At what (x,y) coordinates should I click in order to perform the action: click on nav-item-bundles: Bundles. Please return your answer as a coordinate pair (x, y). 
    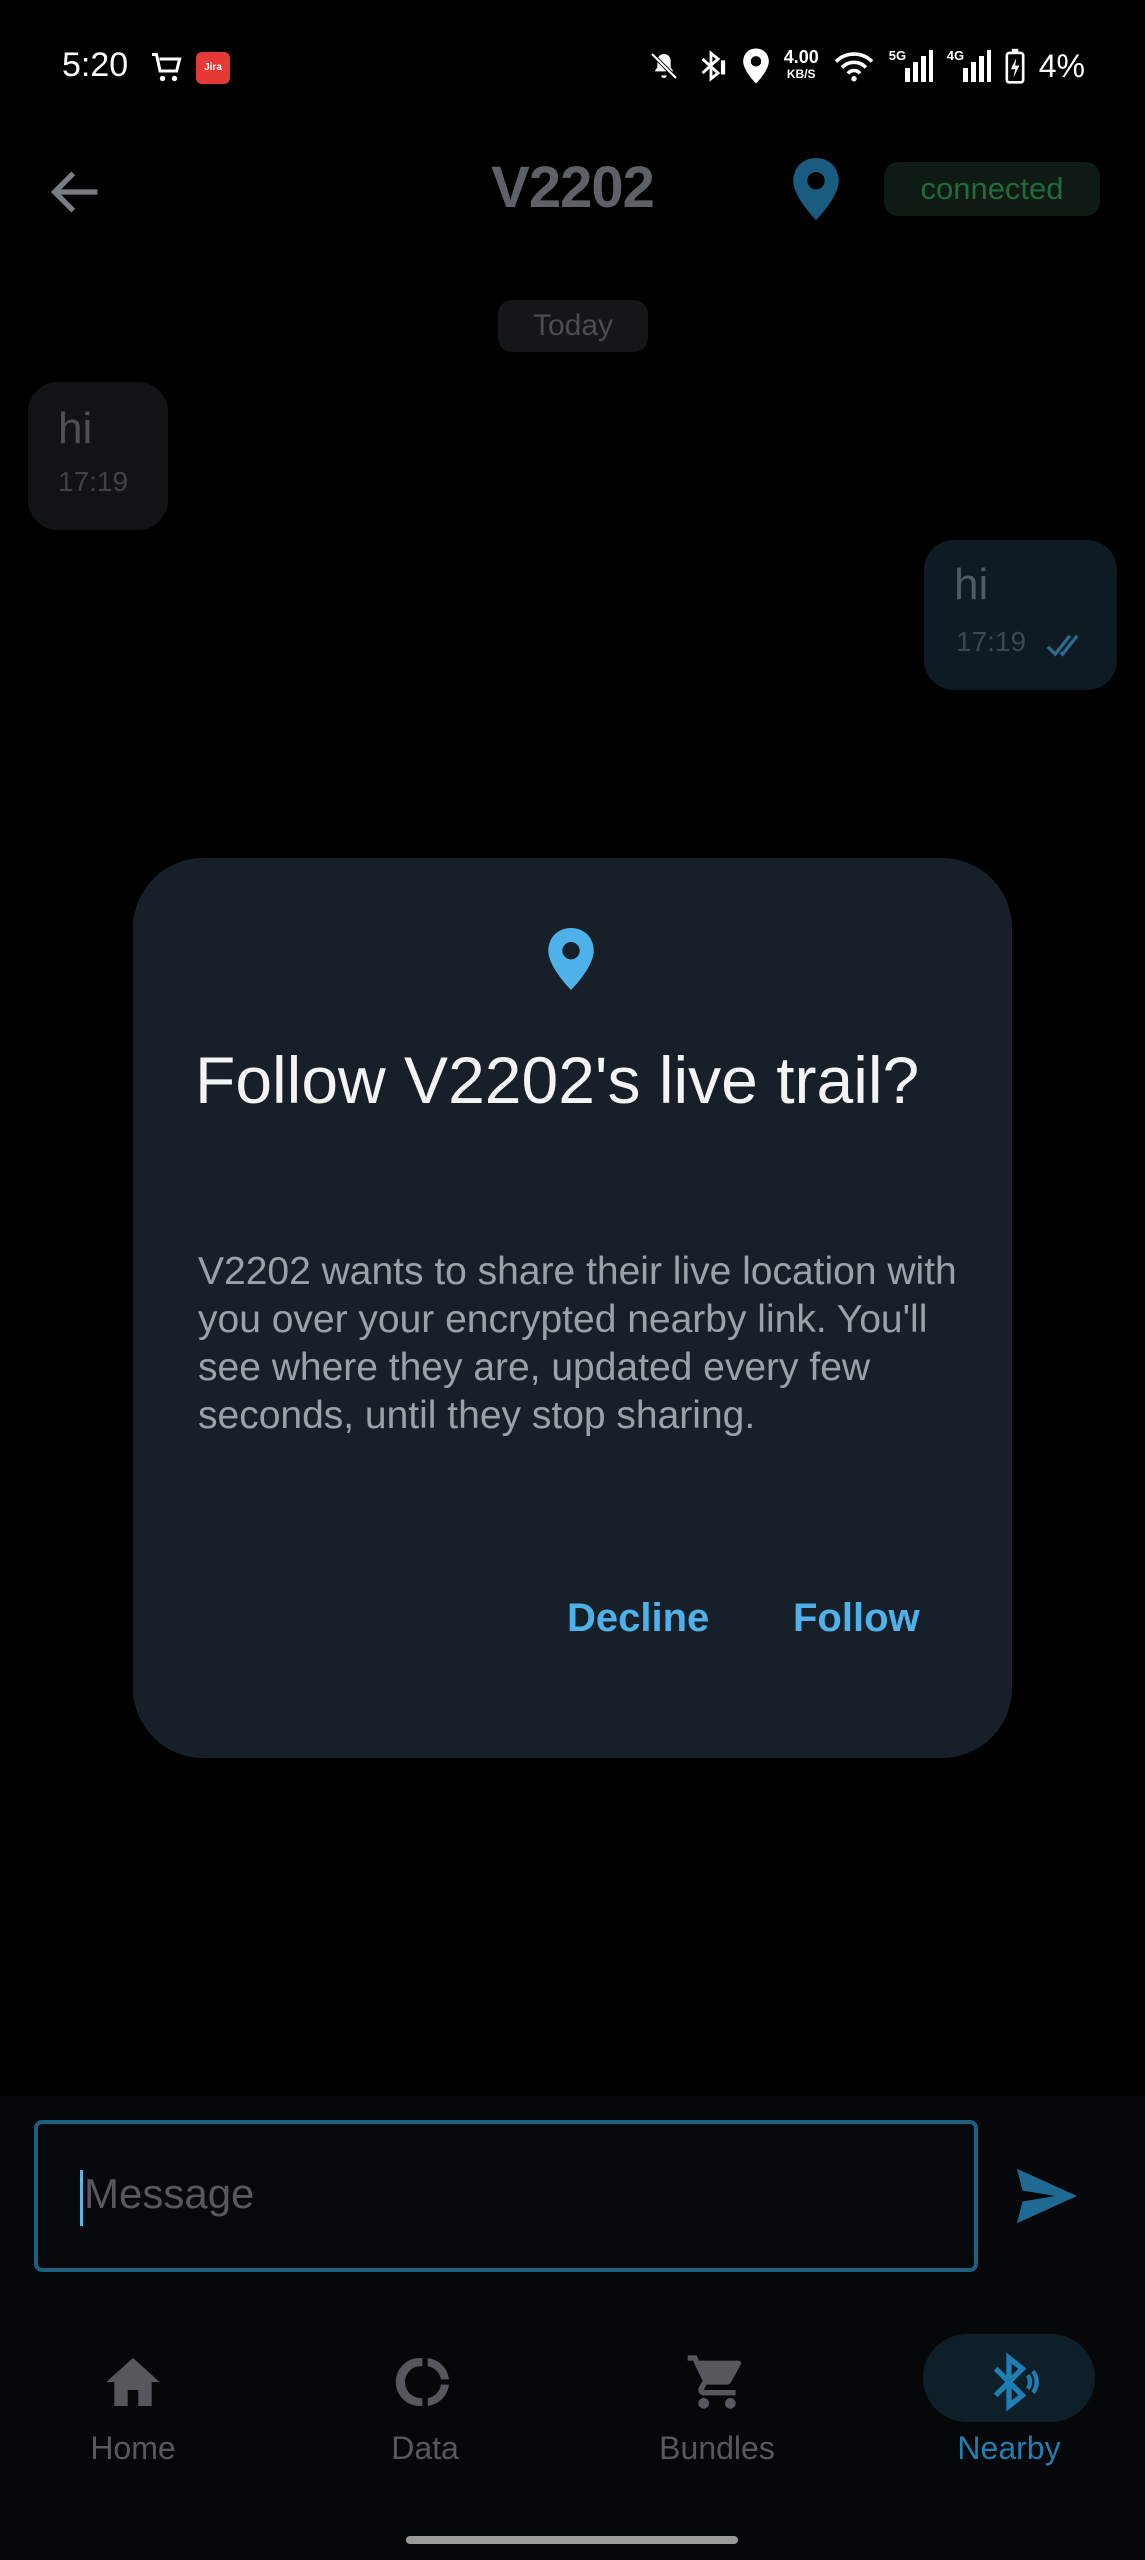
    Looking at the image, I should click on (717, 2410).